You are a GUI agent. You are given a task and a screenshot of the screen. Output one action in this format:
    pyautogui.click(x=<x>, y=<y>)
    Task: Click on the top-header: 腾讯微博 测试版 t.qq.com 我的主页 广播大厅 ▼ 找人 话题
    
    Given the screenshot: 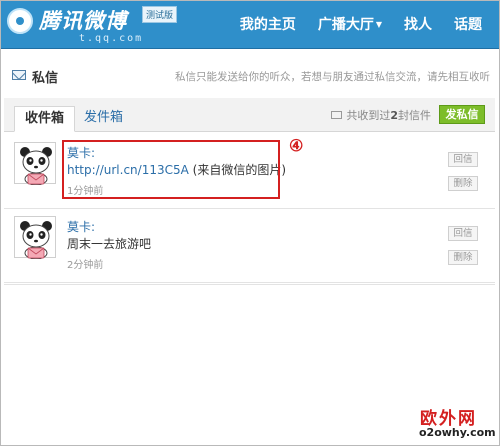 What is the action you would take?
    pyautogui.click(x=250, y=25)
    